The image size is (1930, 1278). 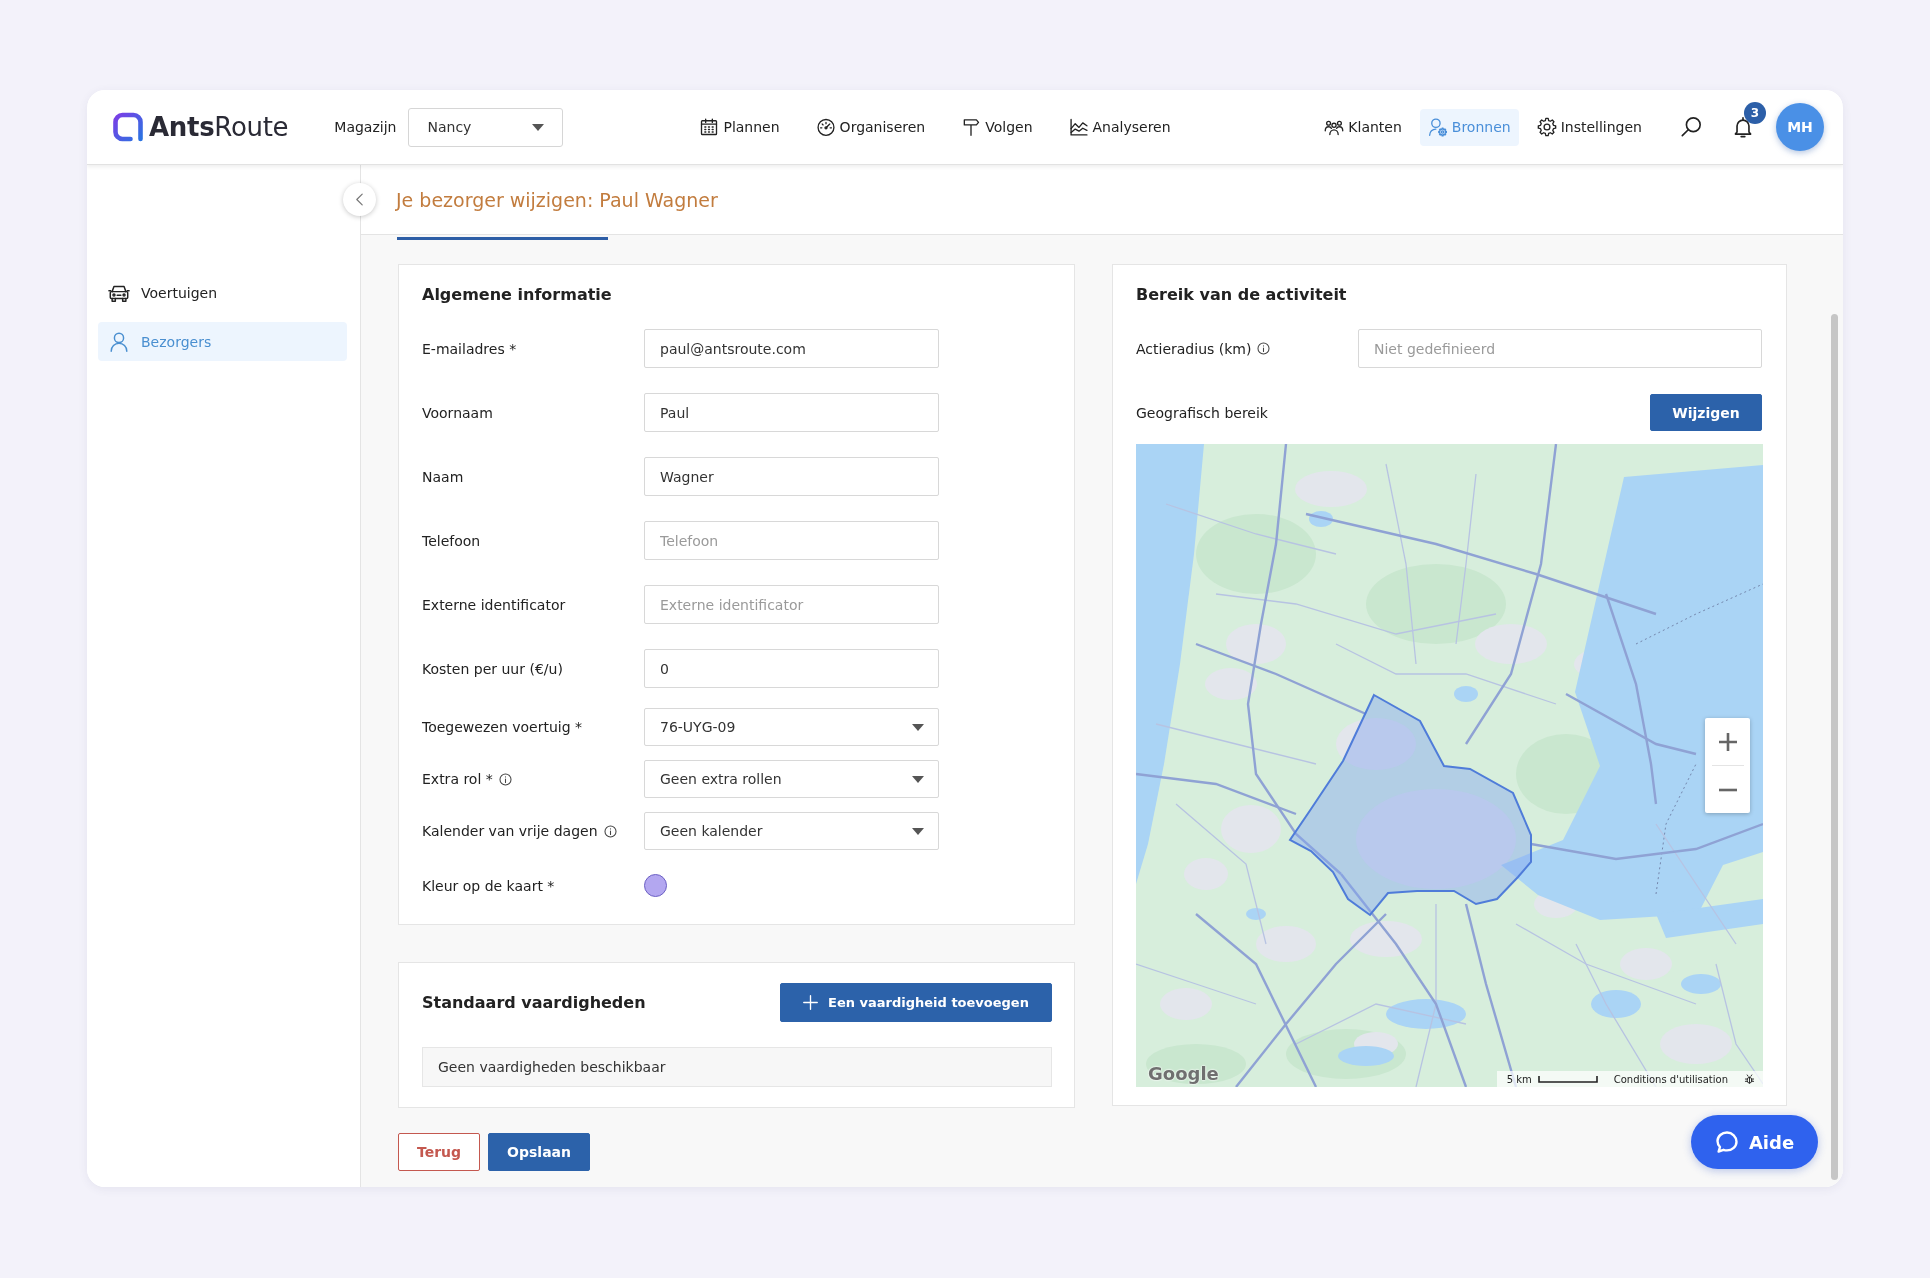 What do you see at coordinates (443, 476) in the screenshot?
I see `field-label: Naam` at bounding box center [443, 476].